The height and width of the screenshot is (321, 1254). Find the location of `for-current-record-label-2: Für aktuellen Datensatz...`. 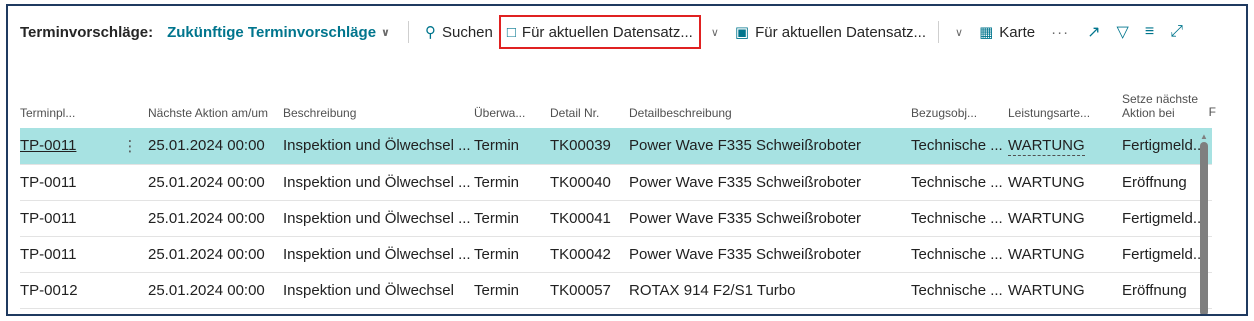

for-current-record-label-2: Für aktuellen Datensatz... is located at coordinates (841, 32).